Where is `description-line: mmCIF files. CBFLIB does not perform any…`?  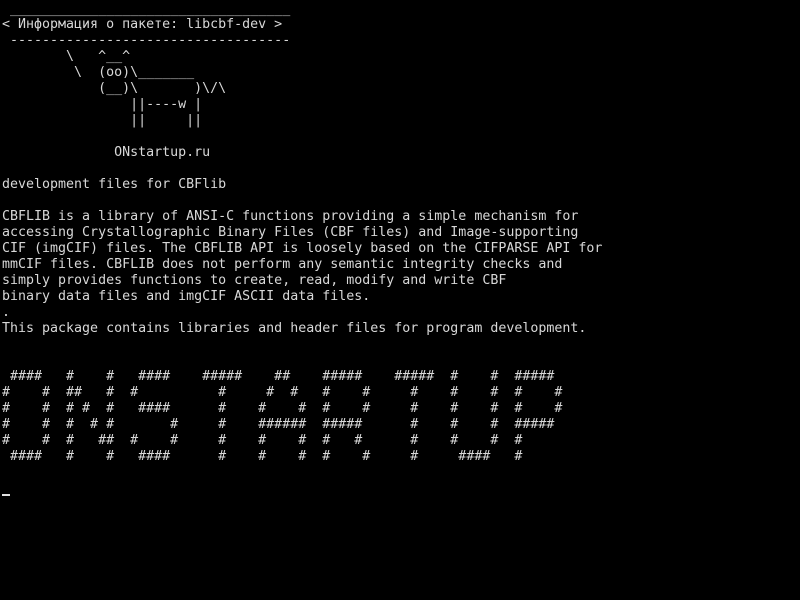
description-line: mmCIF files. CBFLIB does not perform any… is located at coordinates (282, 264).